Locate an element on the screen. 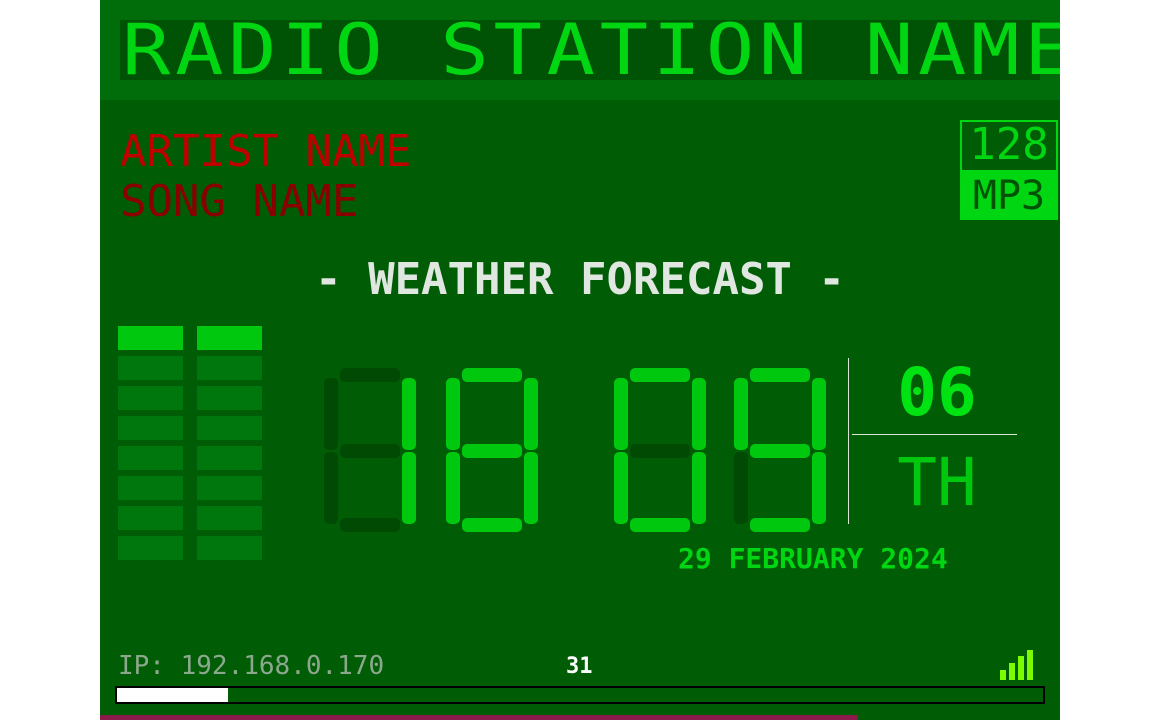  title-bar: RADIO STATION NAME is located at coordinates (580, 50).